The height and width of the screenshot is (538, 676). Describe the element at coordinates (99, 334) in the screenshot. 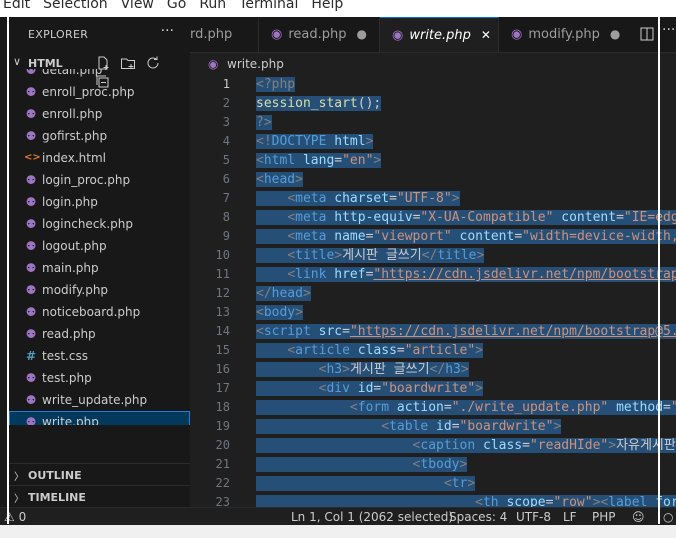

I see `file-item-read-php: ⚉ read.php` at that location.